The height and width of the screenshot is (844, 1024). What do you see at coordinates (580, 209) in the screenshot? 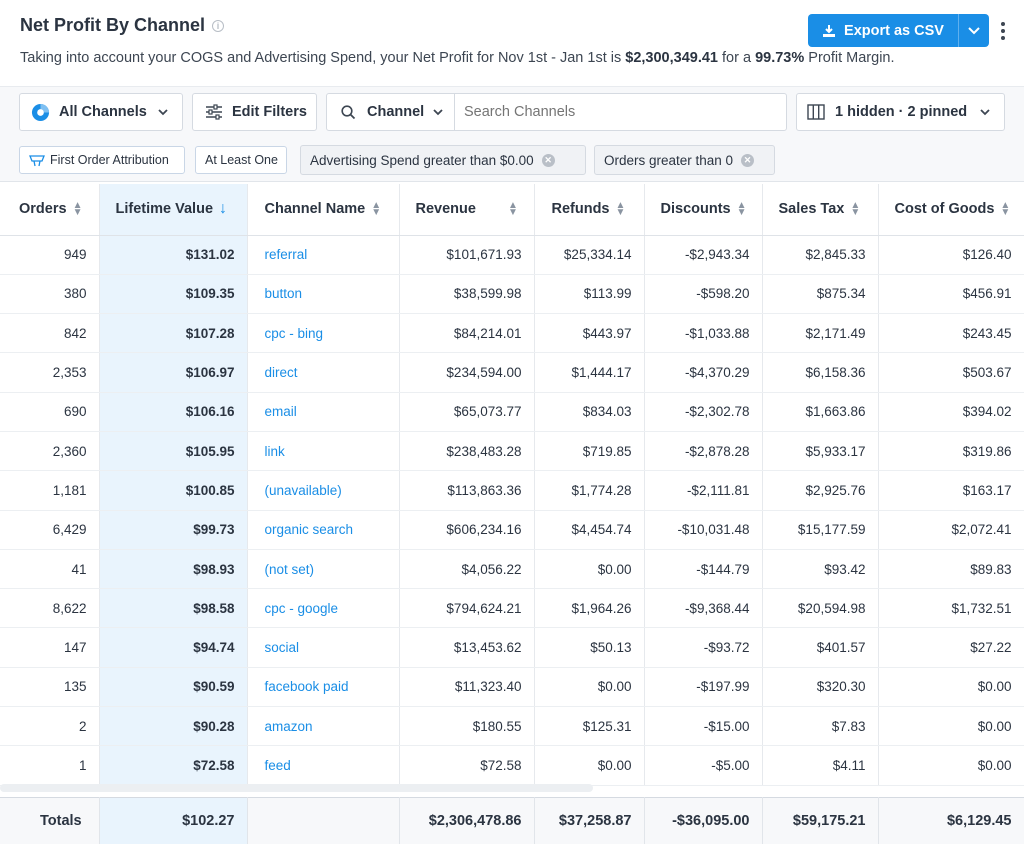
I see `column-header-label: Refunds` at bounding box center [580, 209].